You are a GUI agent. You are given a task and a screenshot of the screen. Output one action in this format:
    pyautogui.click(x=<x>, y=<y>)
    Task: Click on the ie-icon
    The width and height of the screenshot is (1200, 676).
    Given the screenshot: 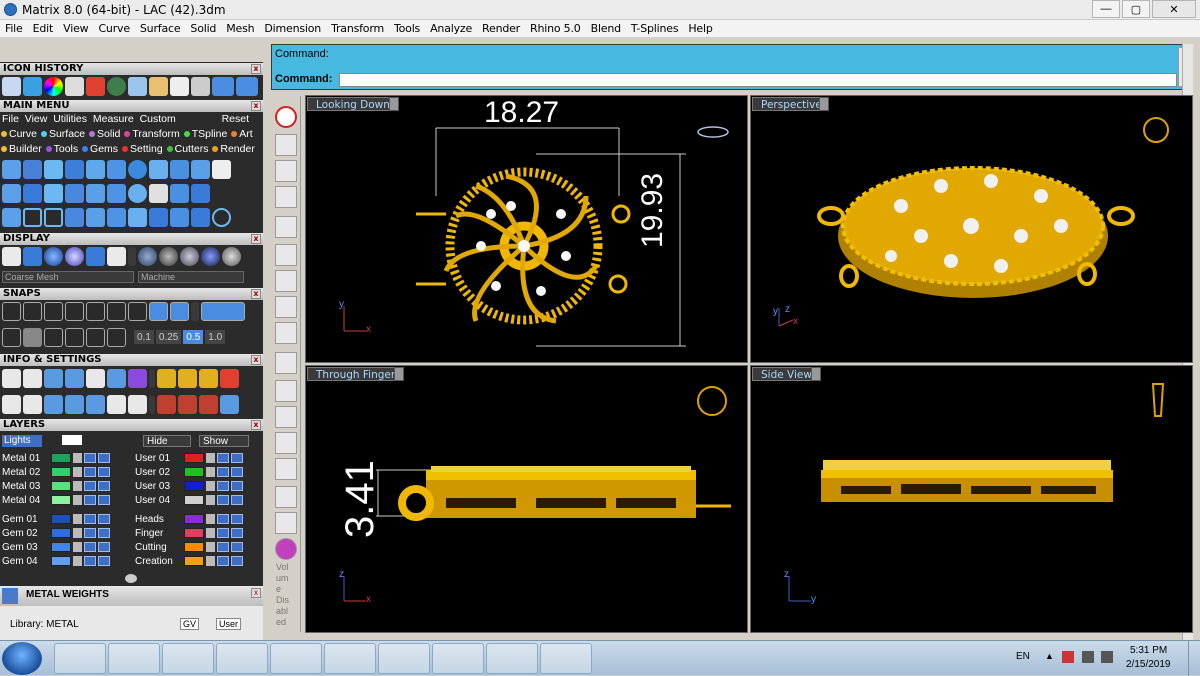 What is the action you would take?
    pyautogui.click(x=80, y=658)
    